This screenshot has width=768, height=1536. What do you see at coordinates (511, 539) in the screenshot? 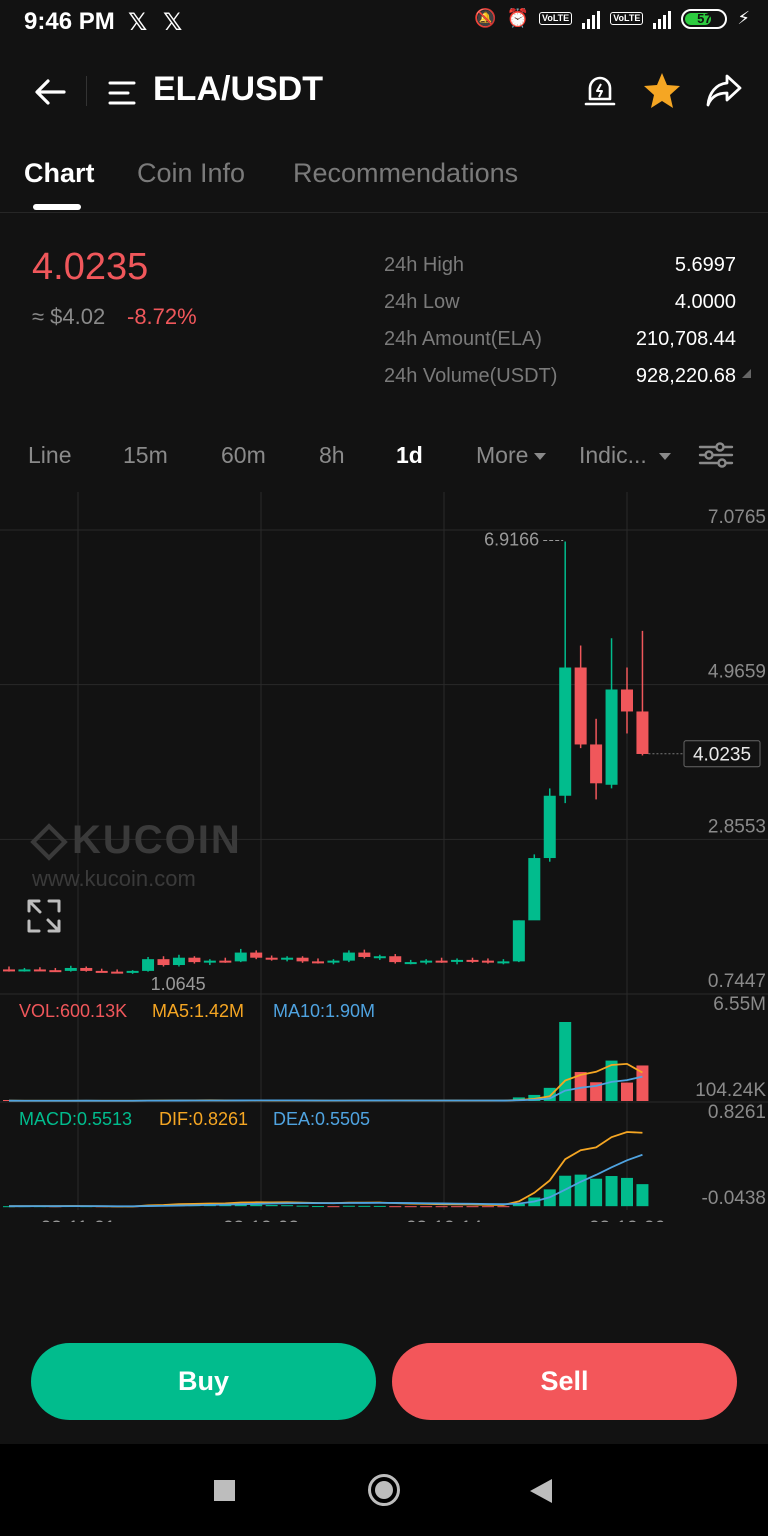
I see `max-price-marker: 6.9166` at bounding box center [511, 539].